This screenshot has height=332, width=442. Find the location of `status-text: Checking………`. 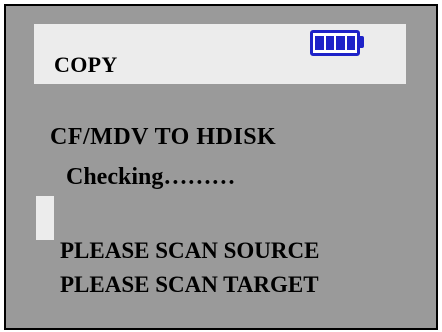

status-text: Checking……… is located at coordinates (151, 177).